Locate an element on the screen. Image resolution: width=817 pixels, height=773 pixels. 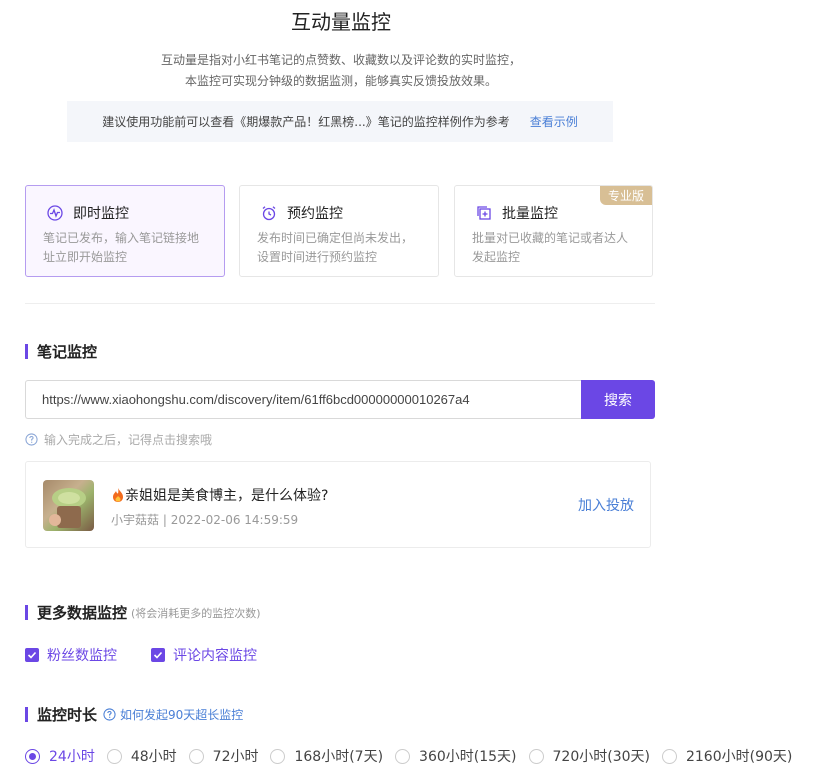
duration-label: 720小时(30天) is located at coordinates (601, 757).